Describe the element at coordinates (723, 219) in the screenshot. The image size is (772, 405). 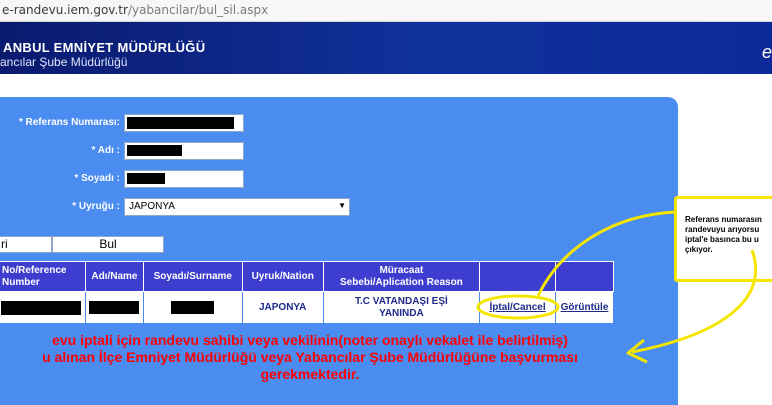
I see `callout-line-1: Referans numarasın` at that location.